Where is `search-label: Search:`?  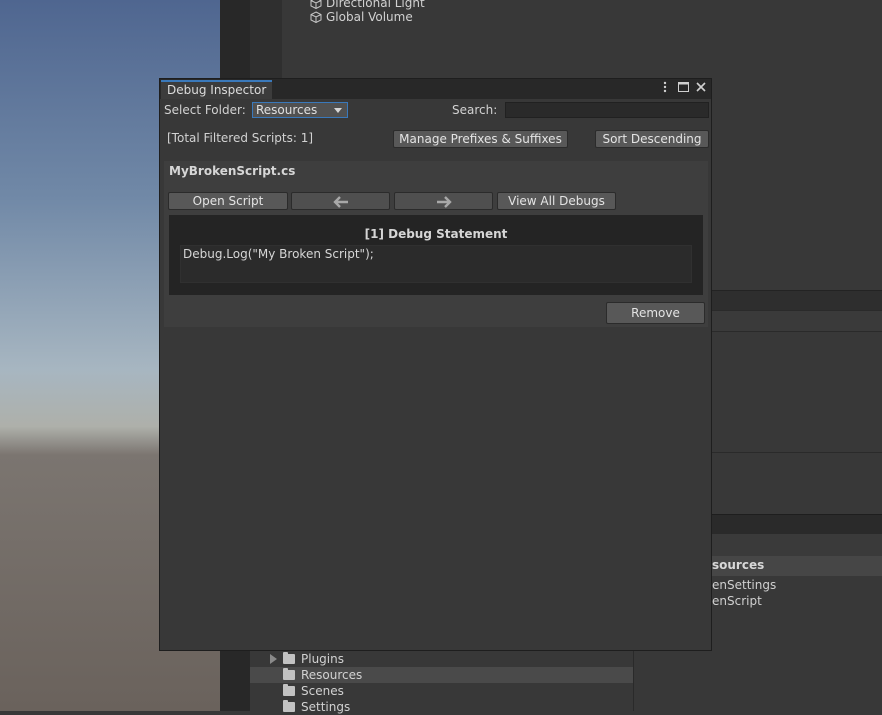 search-label: Search: is located at coordinates (475, 110).